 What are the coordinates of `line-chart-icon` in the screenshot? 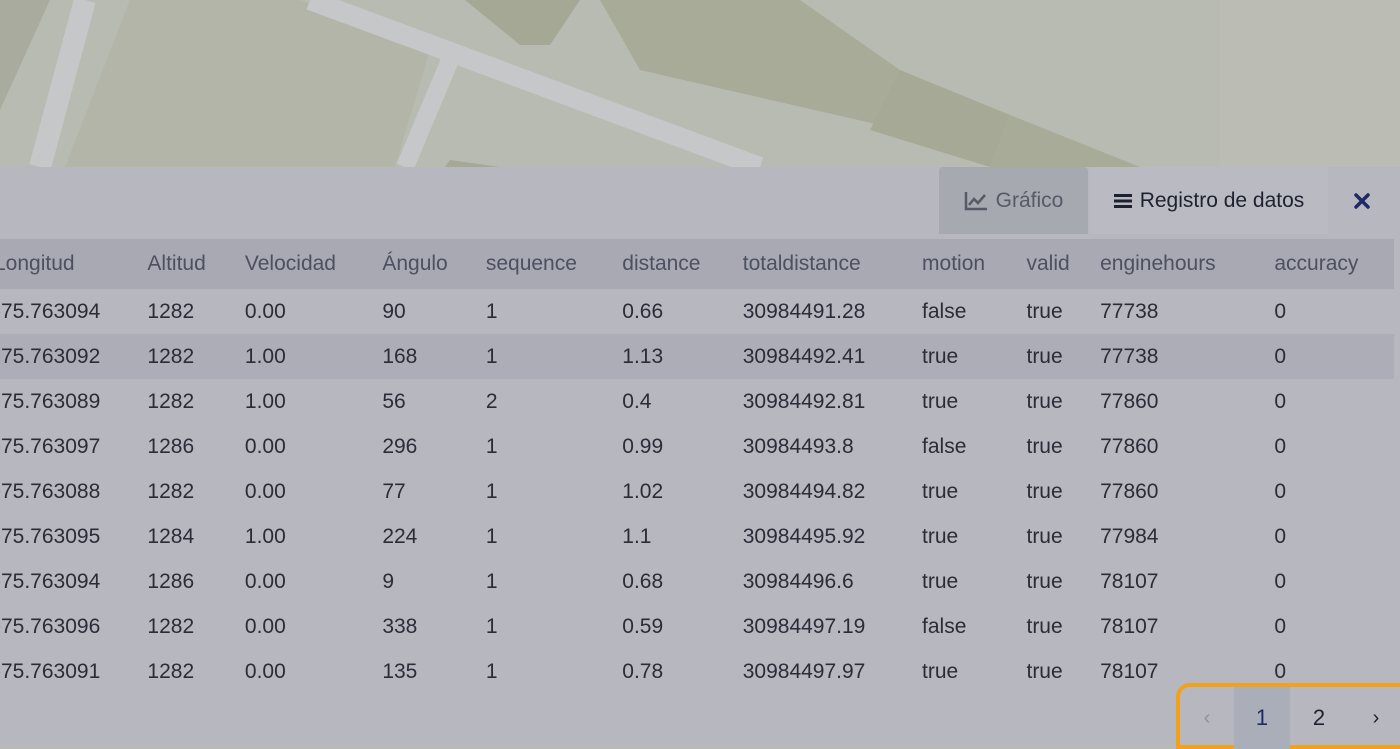 It's located at (976, 201).